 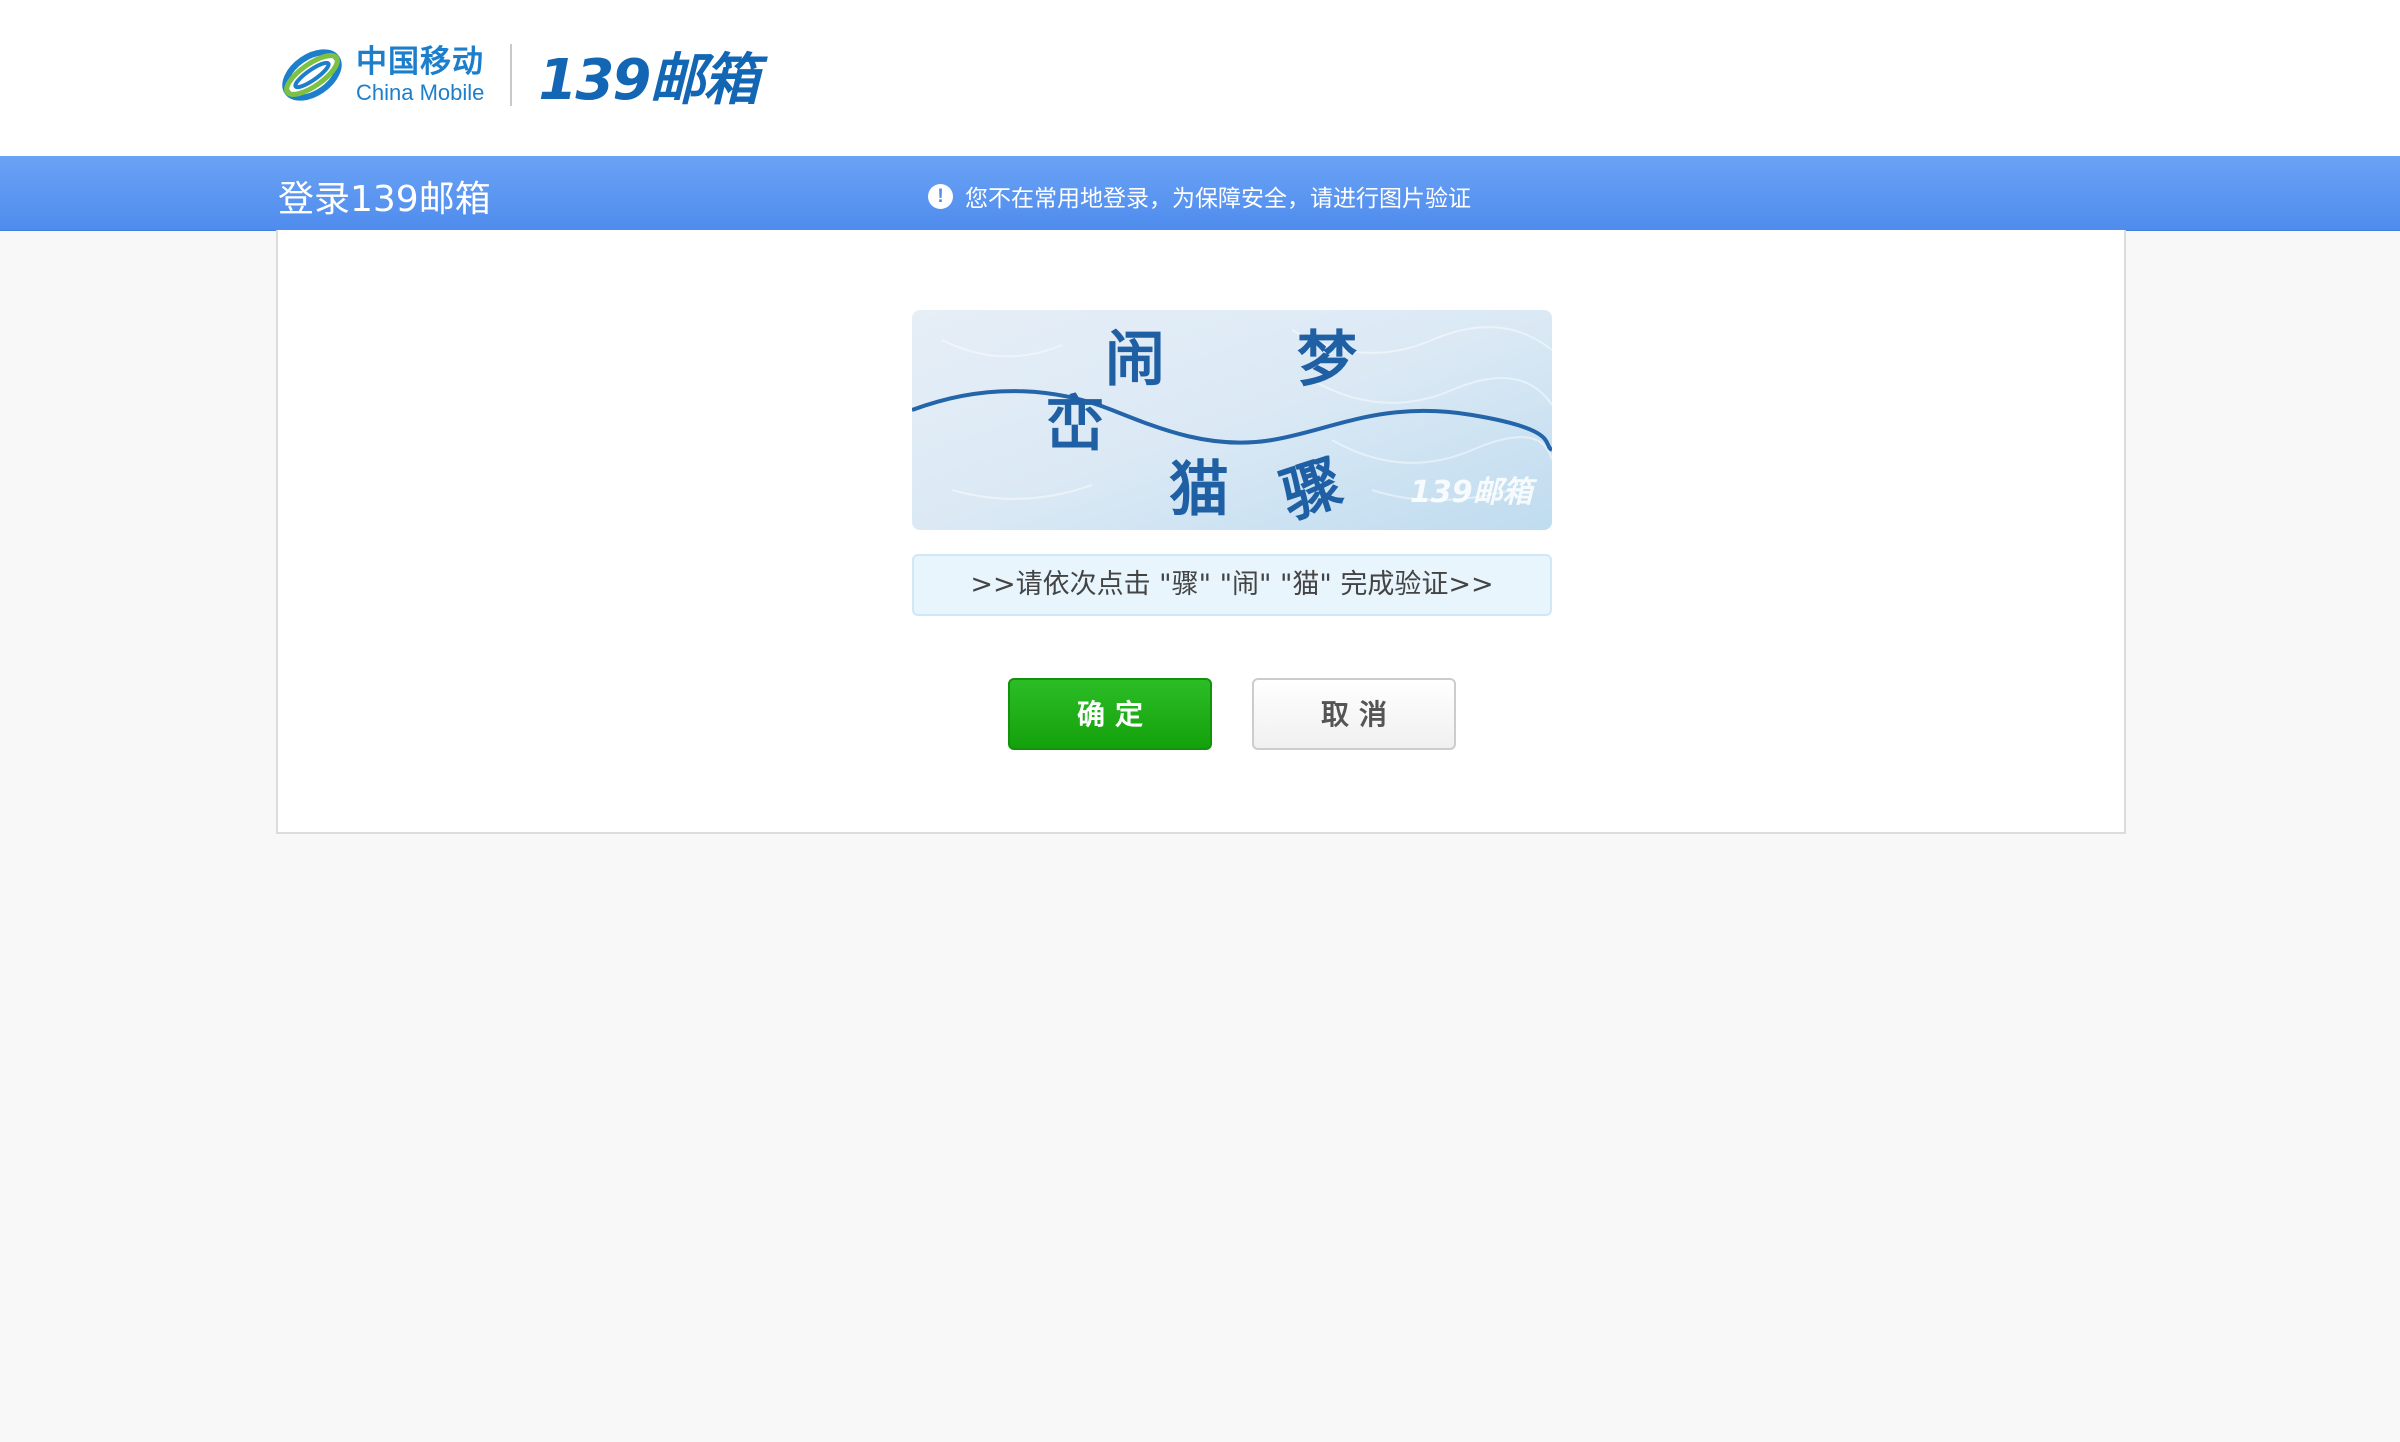 I want to click on logo-group: 中国移动 China Mobile 139邮箱, so click(x=518, y=76).